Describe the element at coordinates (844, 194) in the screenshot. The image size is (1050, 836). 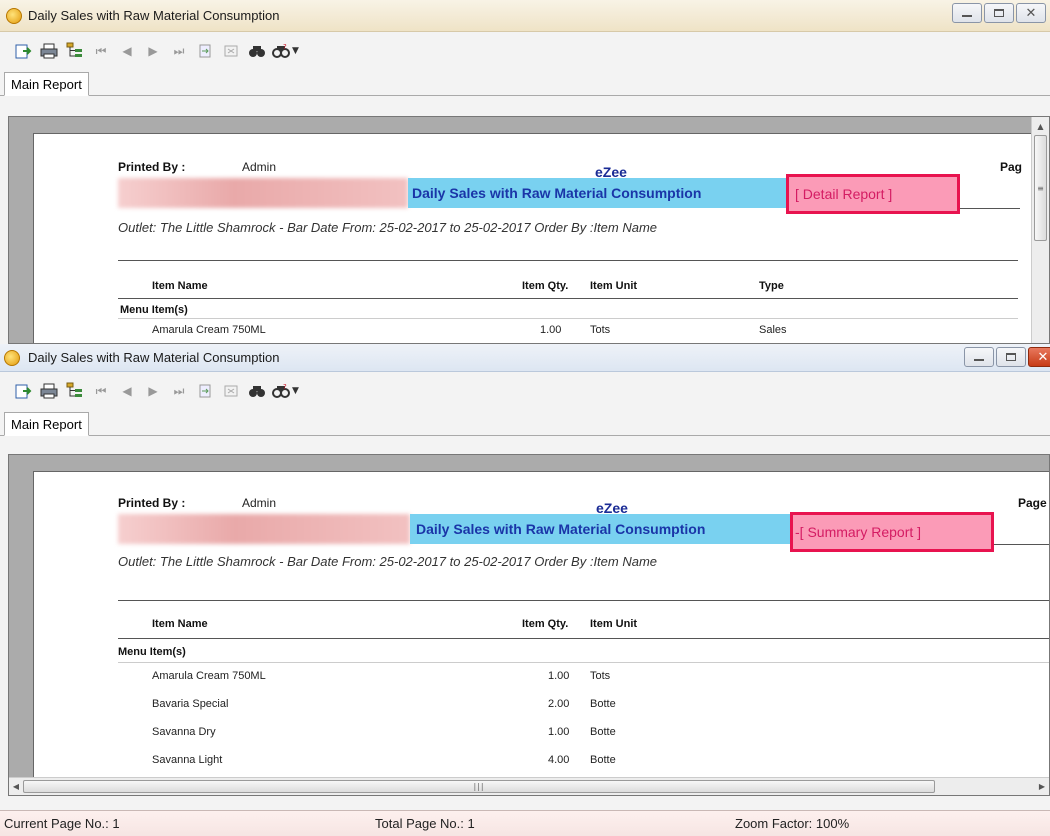
I see `report-mode-label: [ Detail Report ]` at that location.